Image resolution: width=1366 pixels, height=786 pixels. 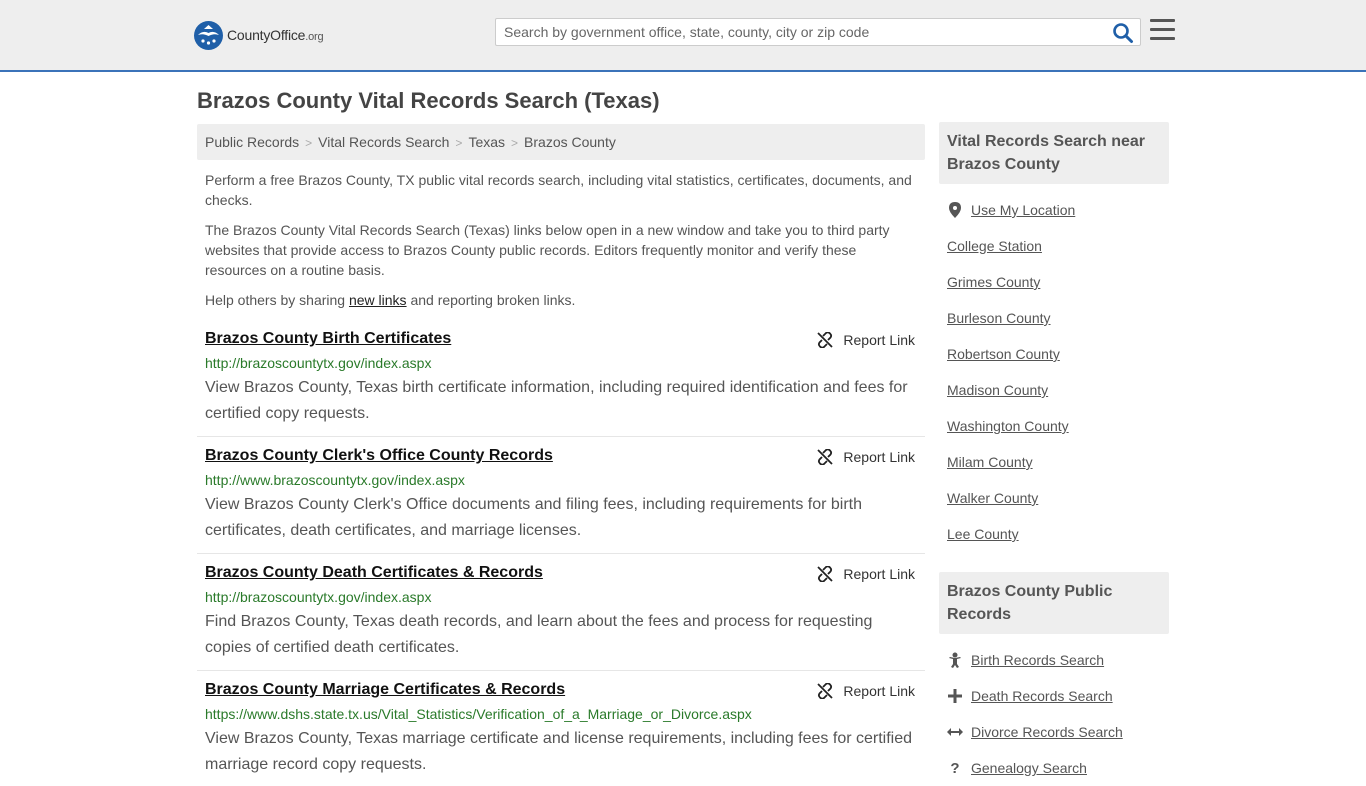 I want to click on list-item: Lee County, so click(x=1054, y=534).